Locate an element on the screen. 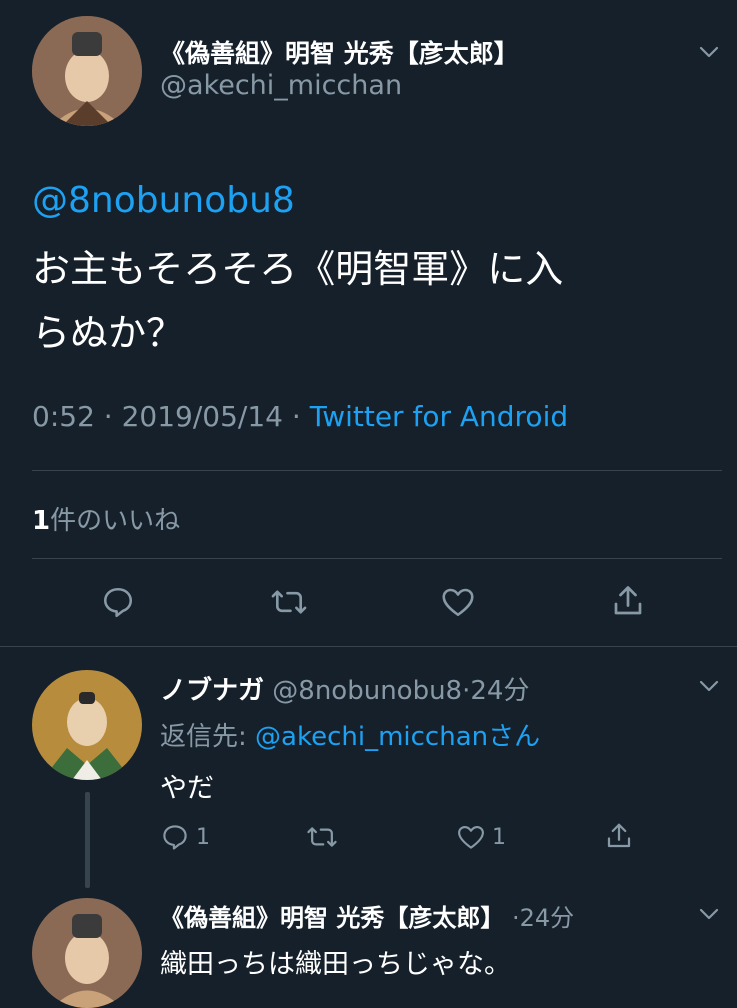 The height and width of the screenshot is (1008, 737). avatar-portrait-nobunaga is located at coordinates (87, 725).